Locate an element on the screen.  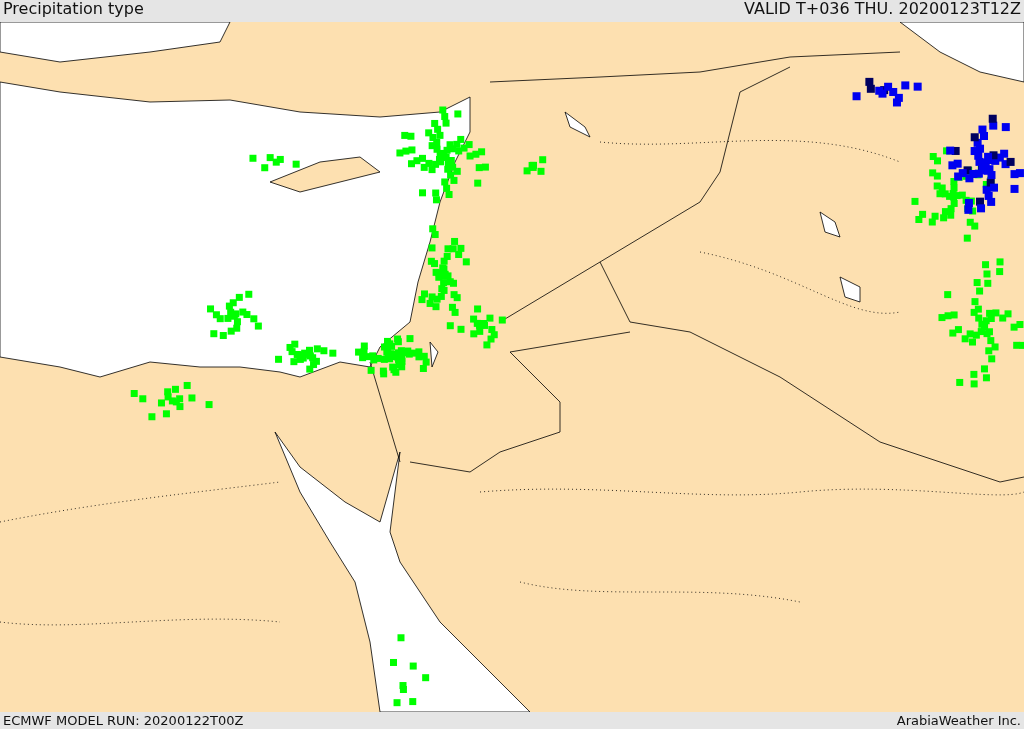
model-run: ECMWF MODEL RUN: 20200122T00Z is located at coordinates (123, 720).